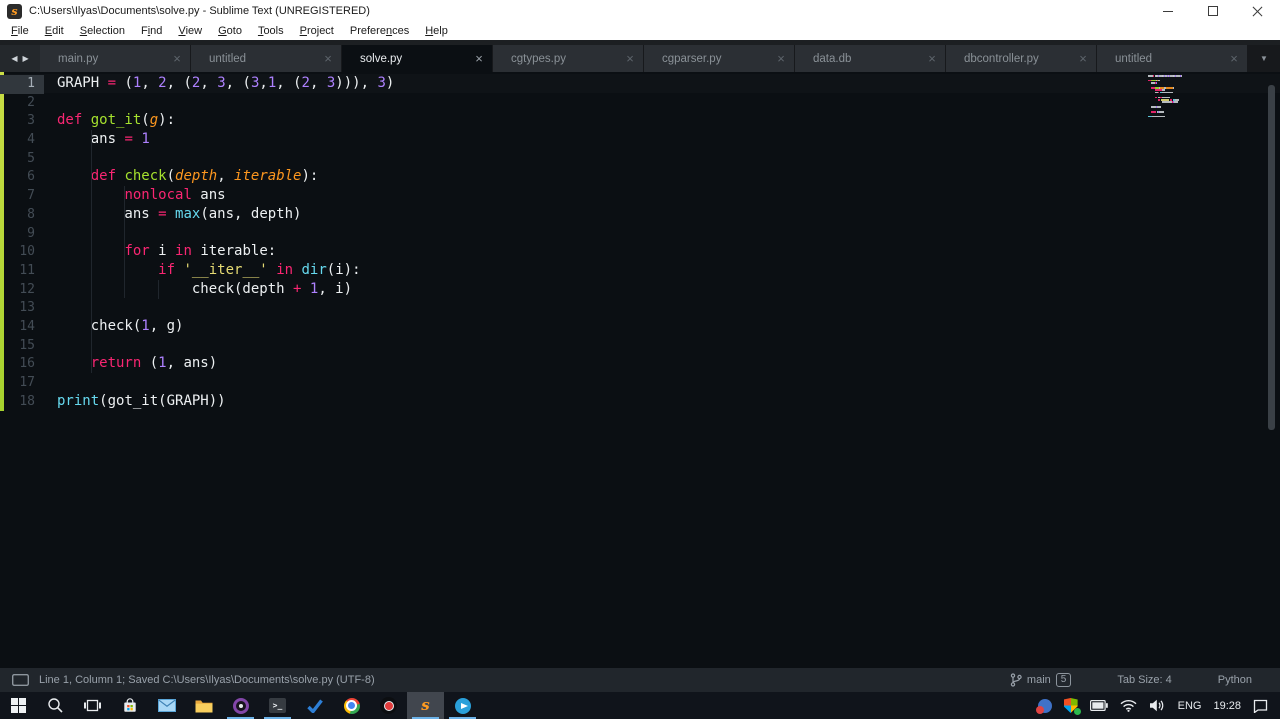 This screenshot has width=1280, height=719. I want to click on code-text: ans = 1, so click(120, 139).